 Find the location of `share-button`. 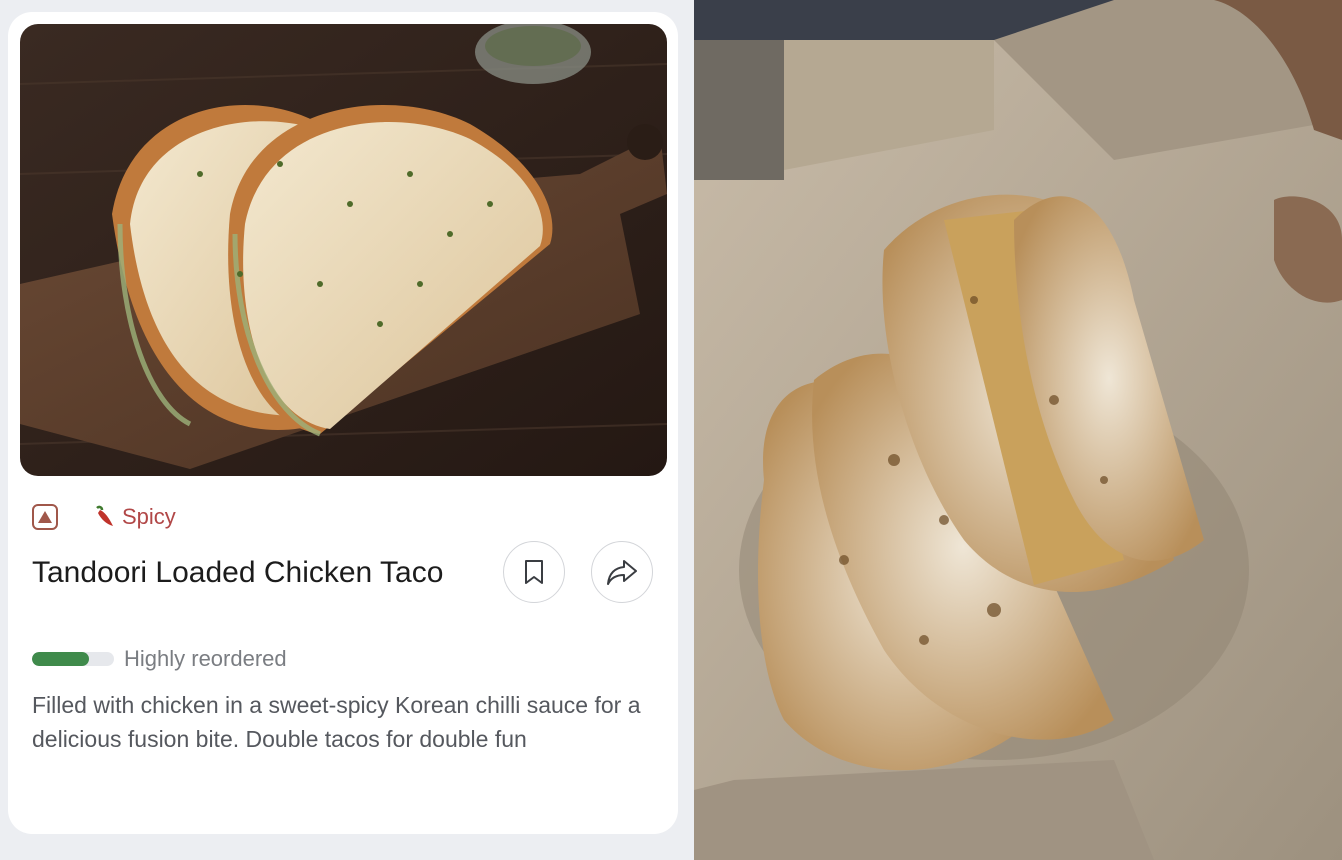

share-button is located at coordinates (622, 572).